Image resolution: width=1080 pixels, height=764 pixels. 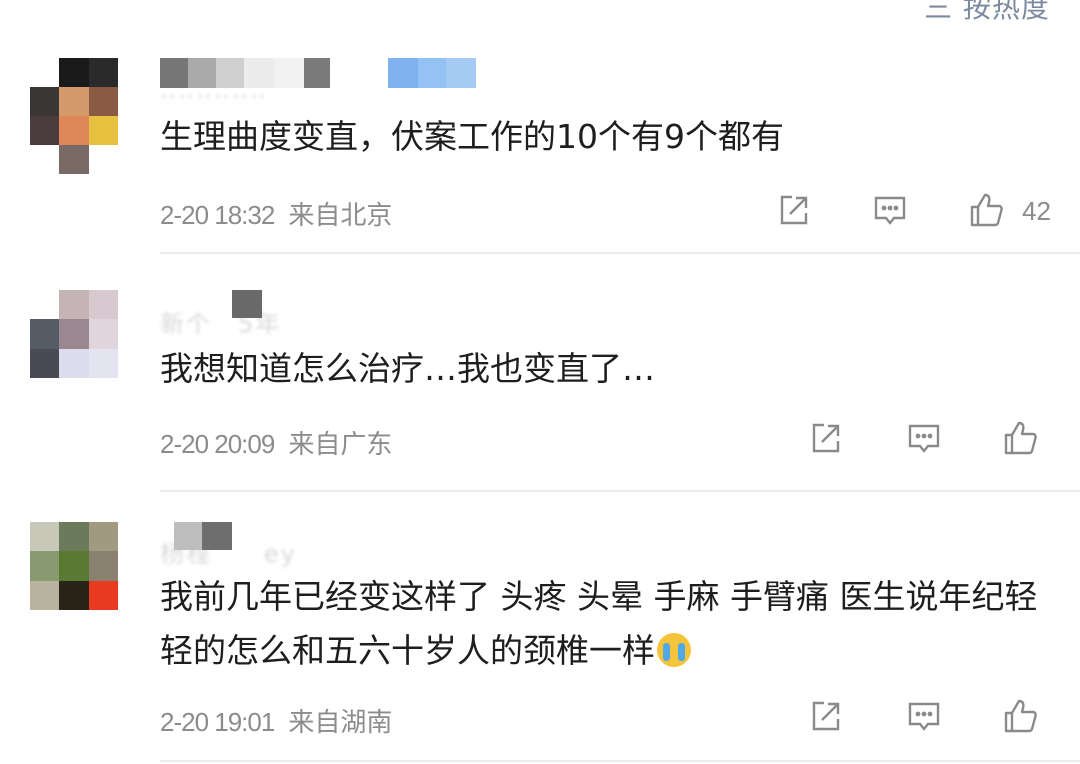 I want to click on crying-emoji-icon, so click(x=674, y=650).